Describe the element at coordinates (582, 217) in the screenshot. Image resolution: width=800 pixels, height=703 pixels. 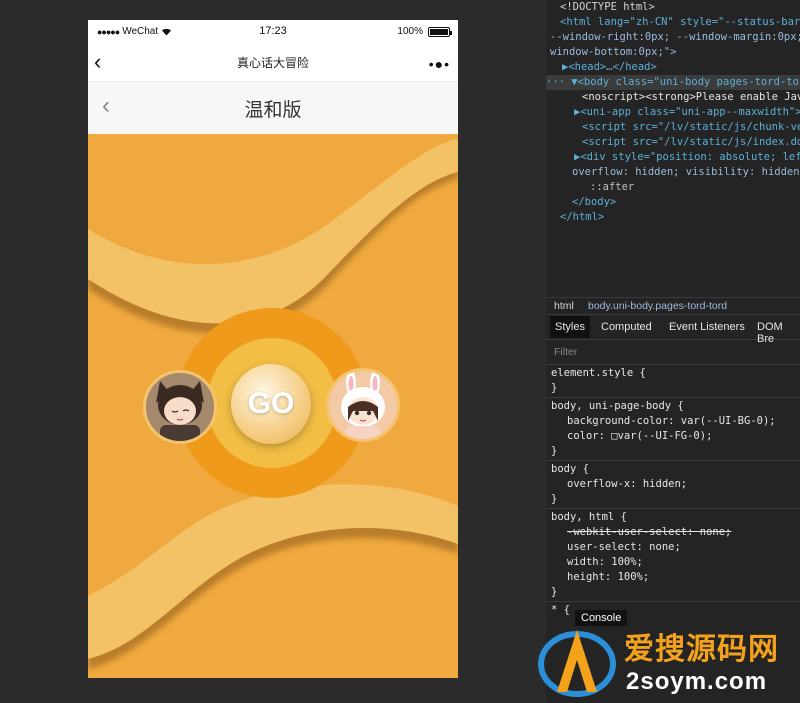
I see `dom-line: </html>` at that location.